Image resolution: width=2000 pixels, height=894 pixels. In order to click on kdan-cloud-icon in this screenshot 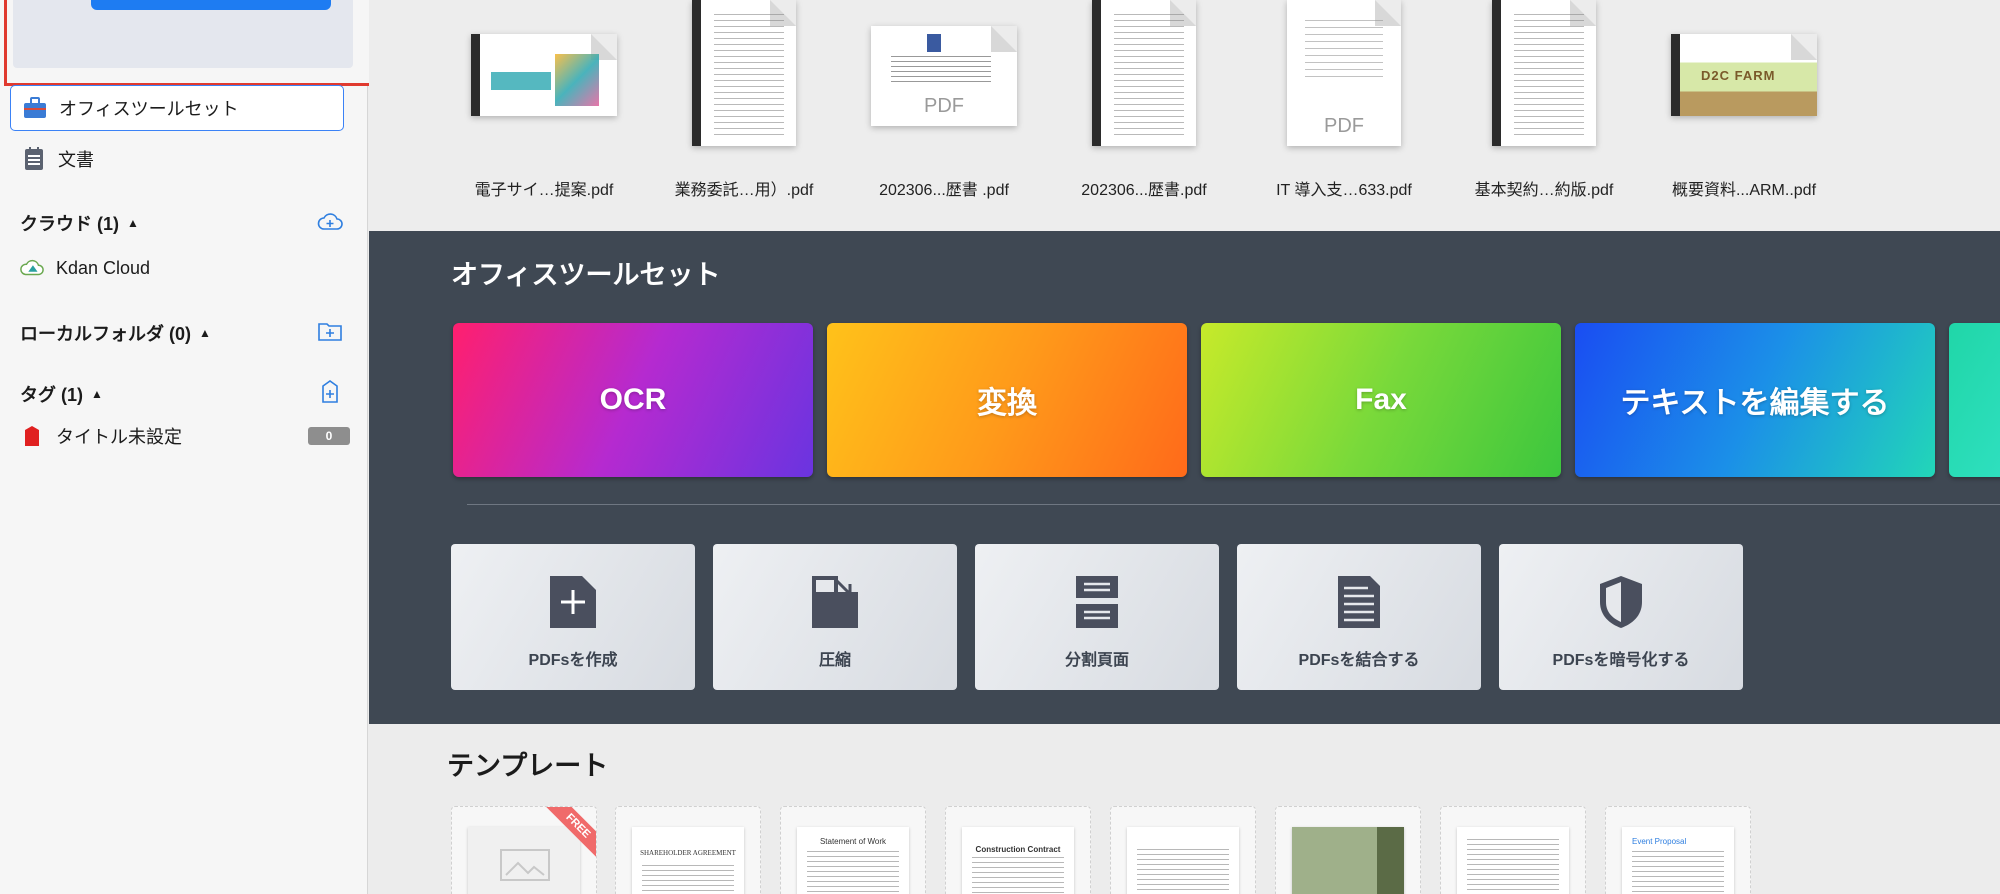, I will do `click(32, 268)`.